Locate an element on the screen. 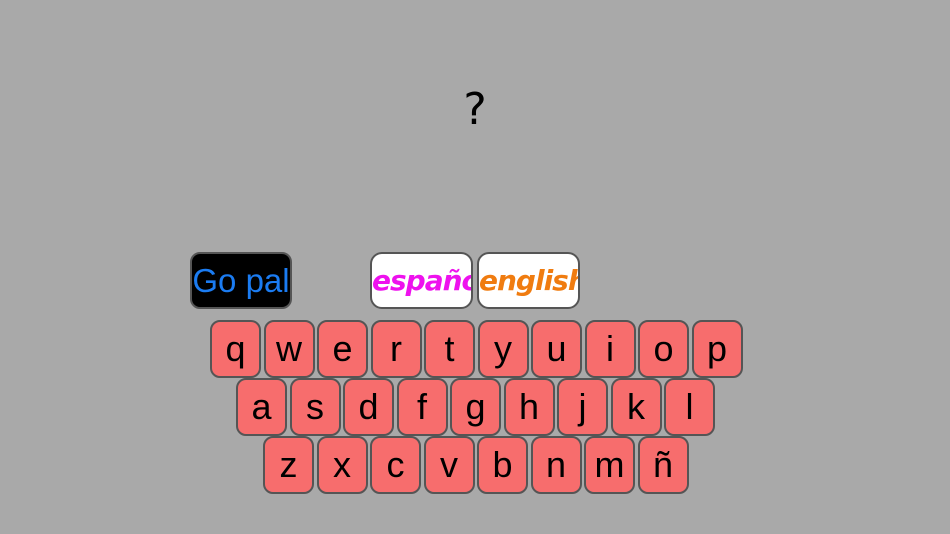 The height and width of the screenshot is (534, 950). key: ñ is located at coordinates (663, 465).